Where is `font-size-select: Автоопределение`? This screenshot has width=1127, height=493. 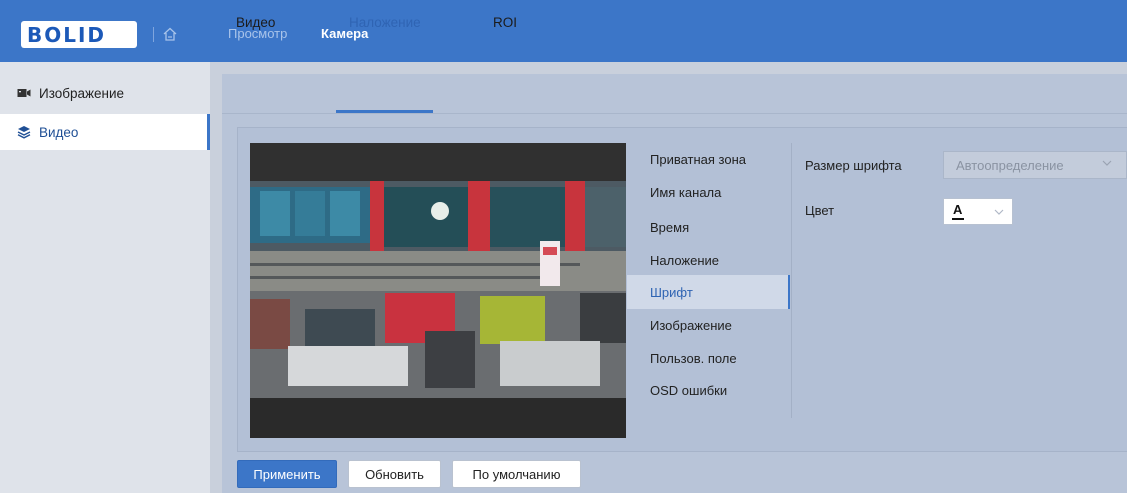 font-size-select: Автоопределение is located at coordinates (1035, 165).